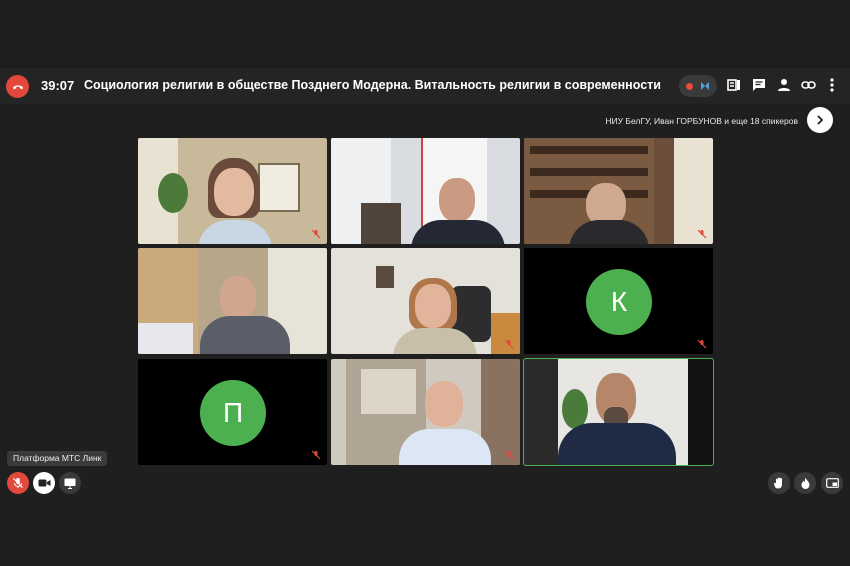 The width and height of the screenshot is (850, 566). I want to click on top-band, so click(425, 34).